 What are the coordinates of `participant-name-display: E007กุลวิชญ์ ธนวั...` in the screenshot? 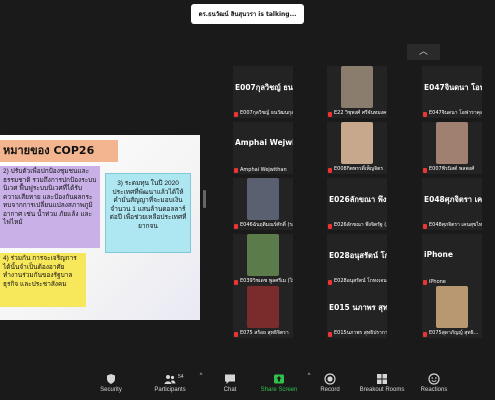 It's located at (264, 87).